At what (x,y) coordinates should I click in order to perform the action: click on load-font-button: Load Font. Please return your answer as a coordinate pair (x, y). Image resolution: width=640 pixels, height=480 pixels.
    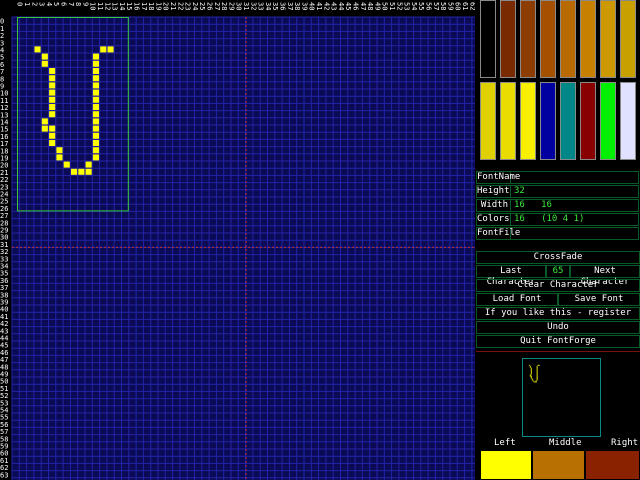
    Looking at the image, I should click on (517, 299).